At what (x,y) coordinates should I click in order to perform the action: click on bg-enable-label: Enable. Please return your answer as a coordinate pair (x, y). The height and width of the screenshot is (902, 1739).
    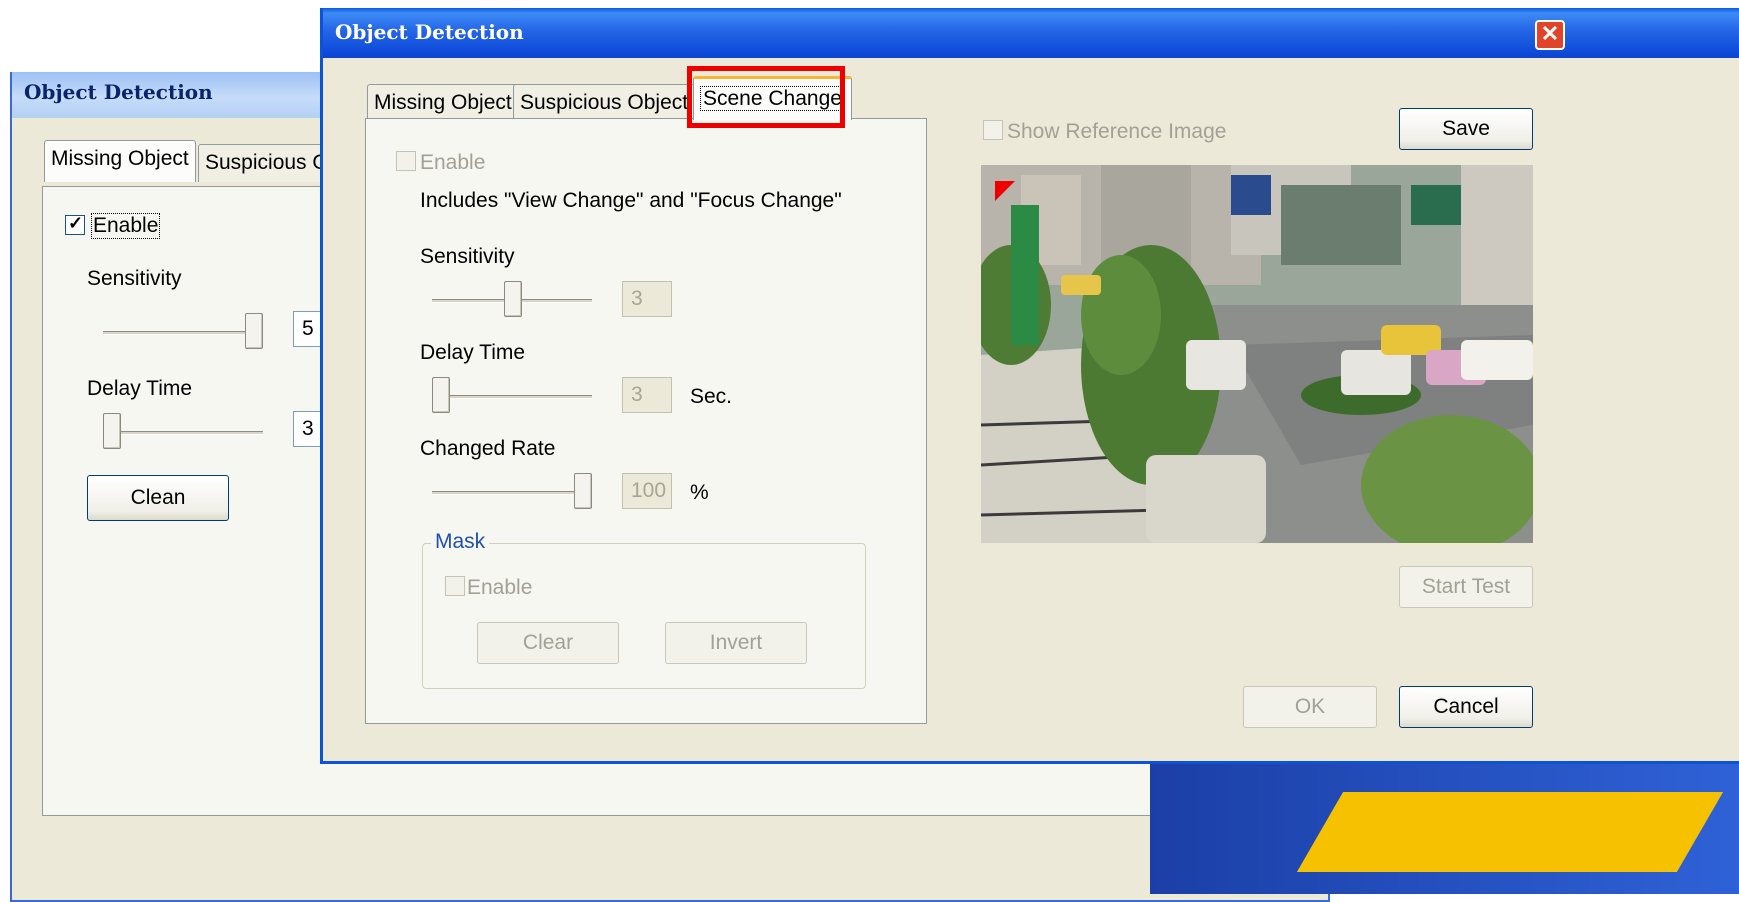
    Looking at the image, I should click on (126, 226).